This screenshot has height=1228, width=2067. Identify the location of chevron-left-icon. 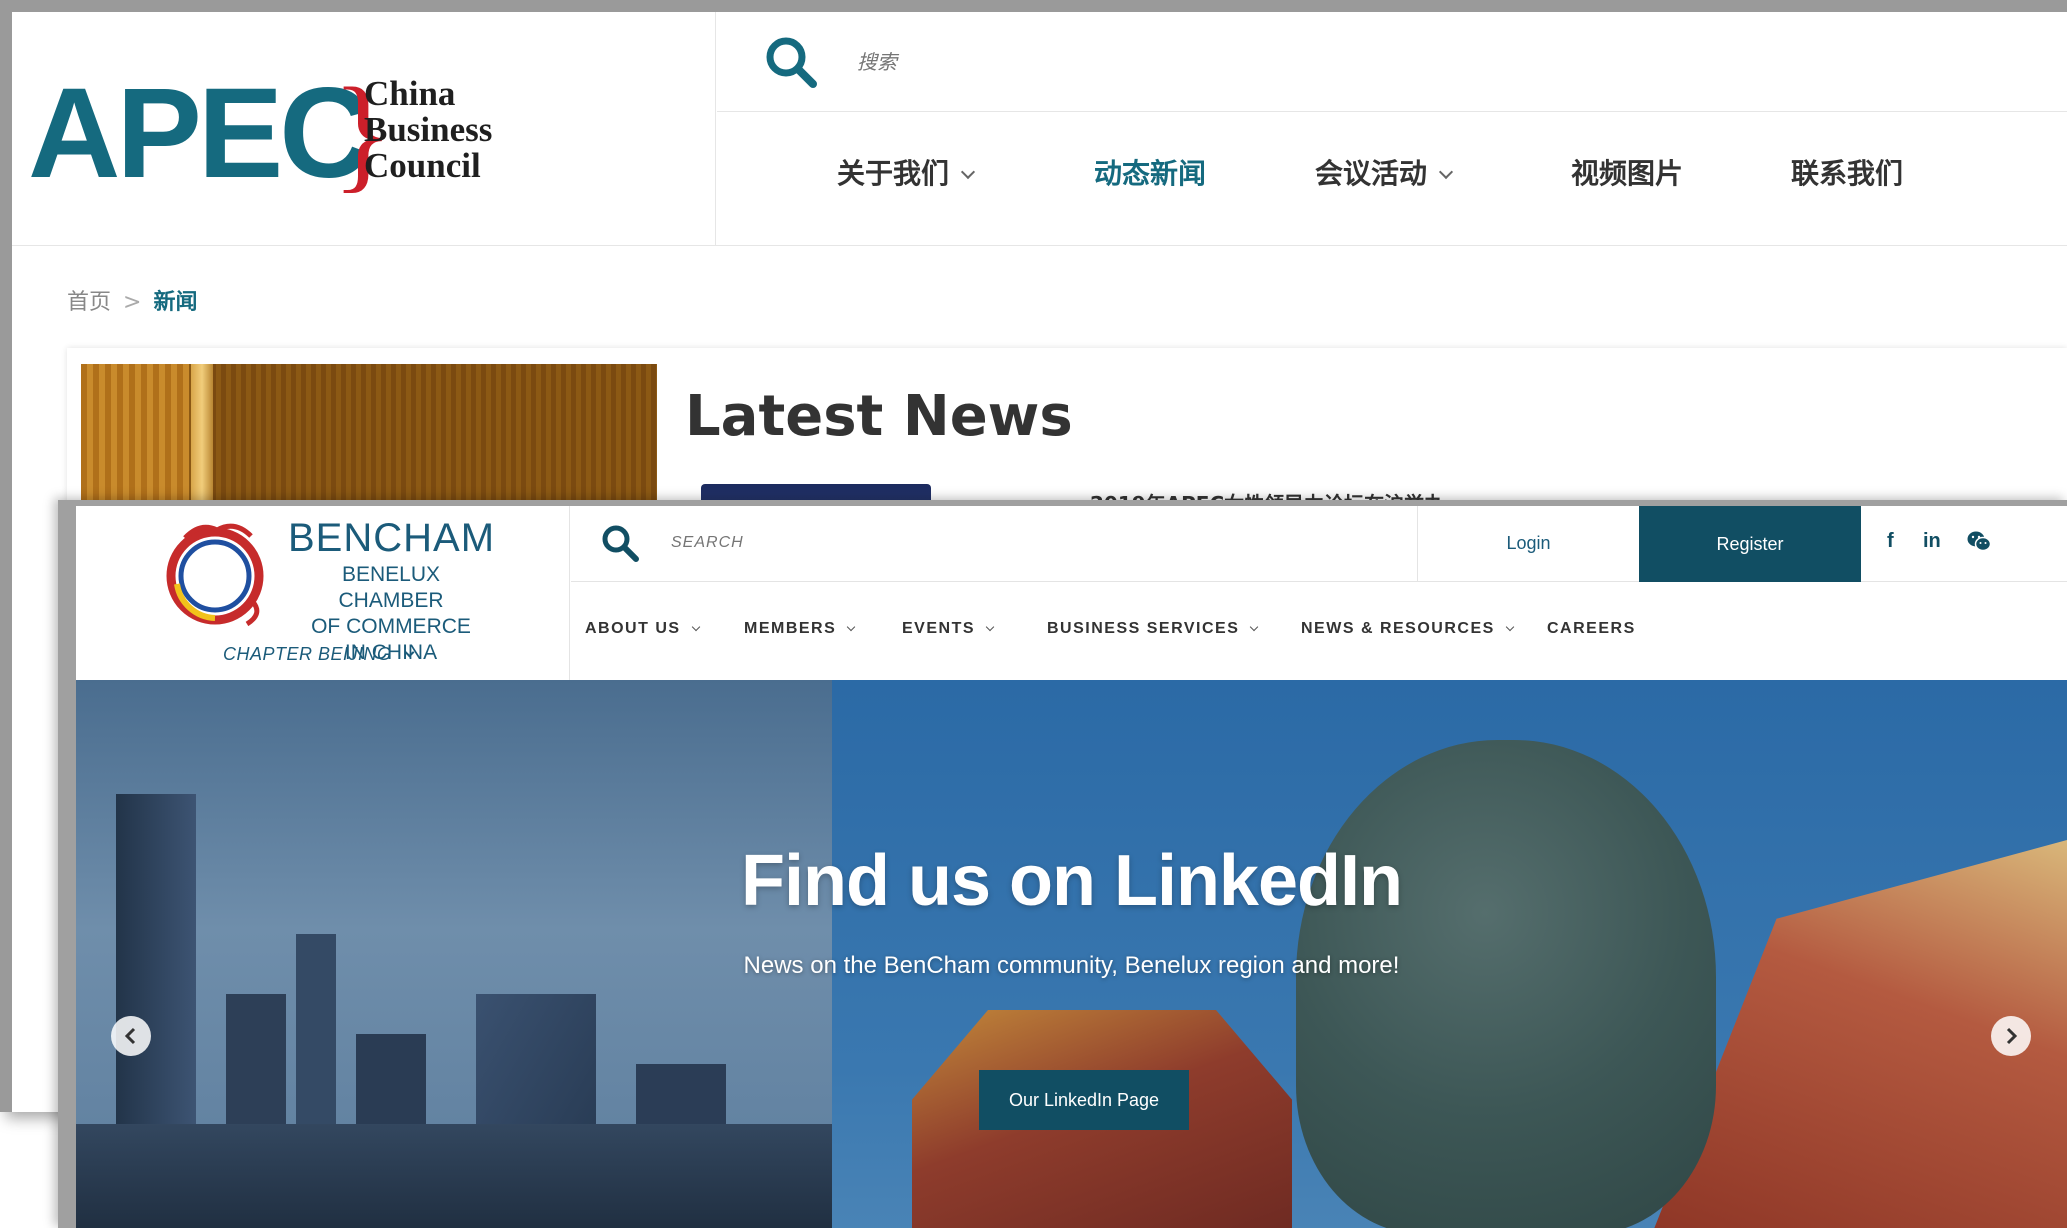
(130, 1036).